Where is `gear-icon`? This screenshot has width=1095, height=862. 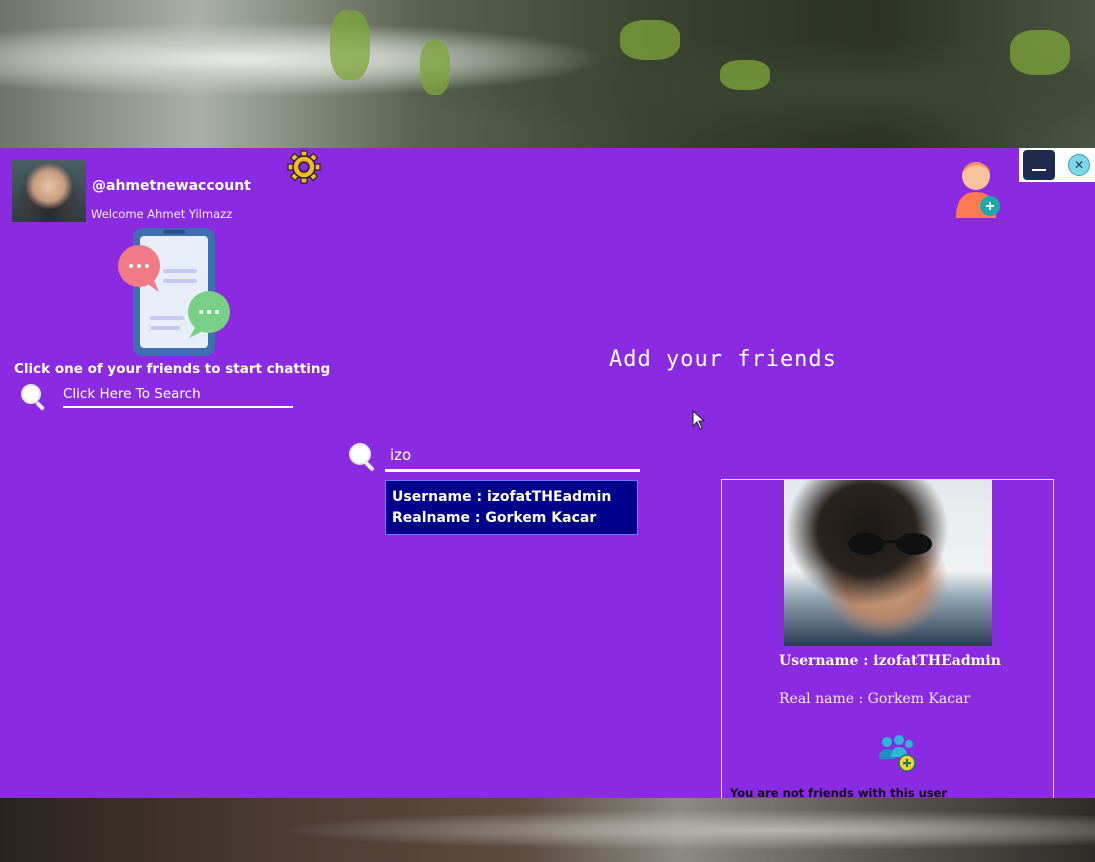
gear-icon is located at coordinates (304, 167).